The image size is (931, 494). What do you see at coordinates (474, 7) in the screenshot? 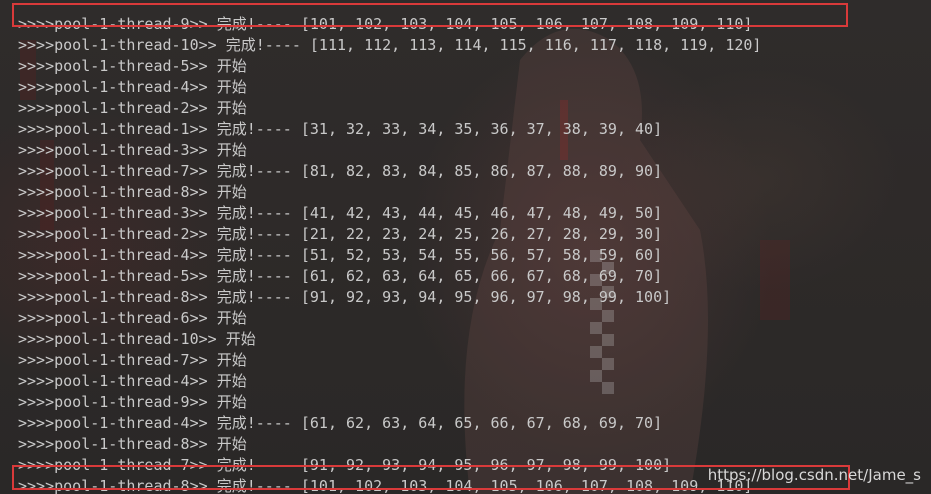
I see `console-line-cutoff` at bounding box center [474, 7].